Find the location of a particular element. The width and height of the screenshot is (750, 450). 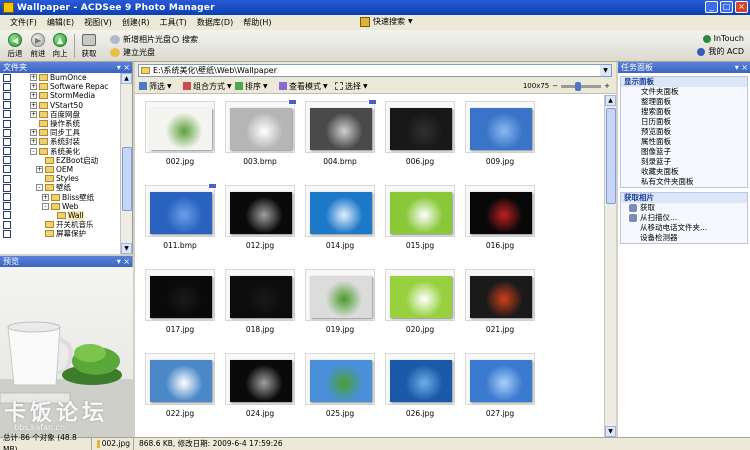

burn-disc-button: 建立光盘 is located at coordinates (132, 52).